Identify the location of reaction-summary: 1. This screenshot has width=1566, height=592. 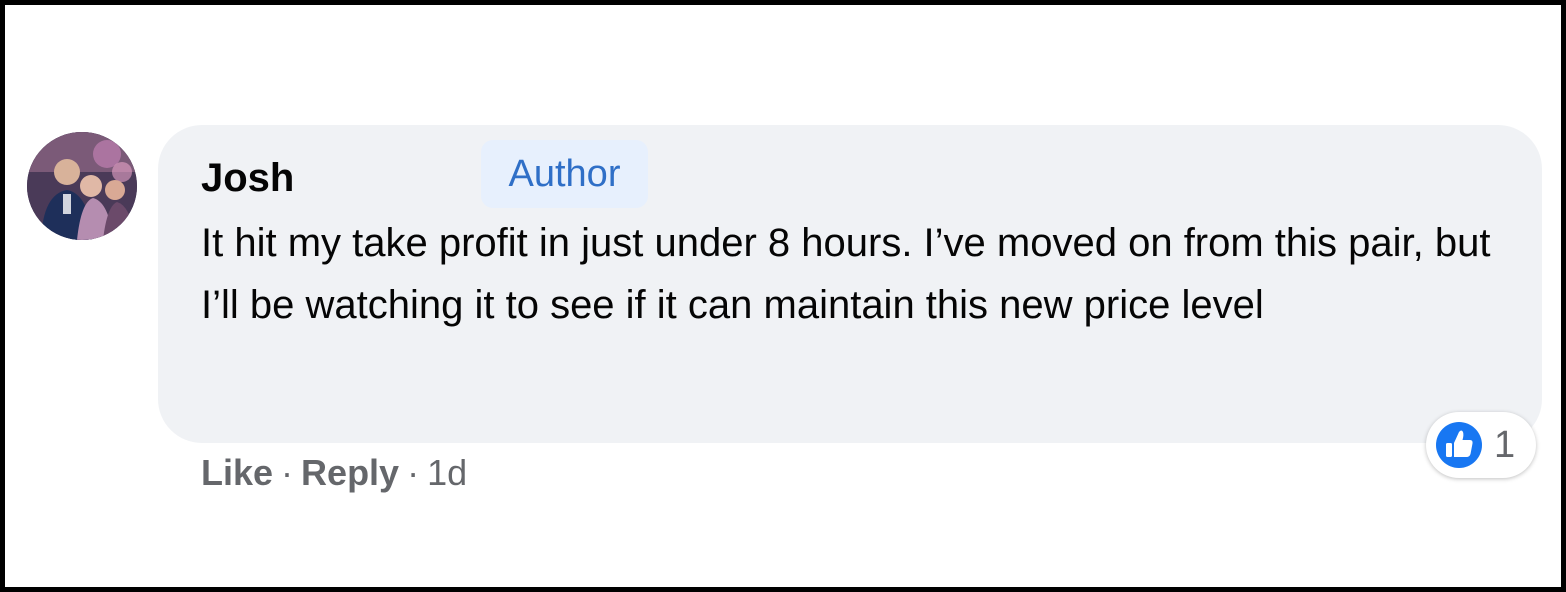
(1481, 445).